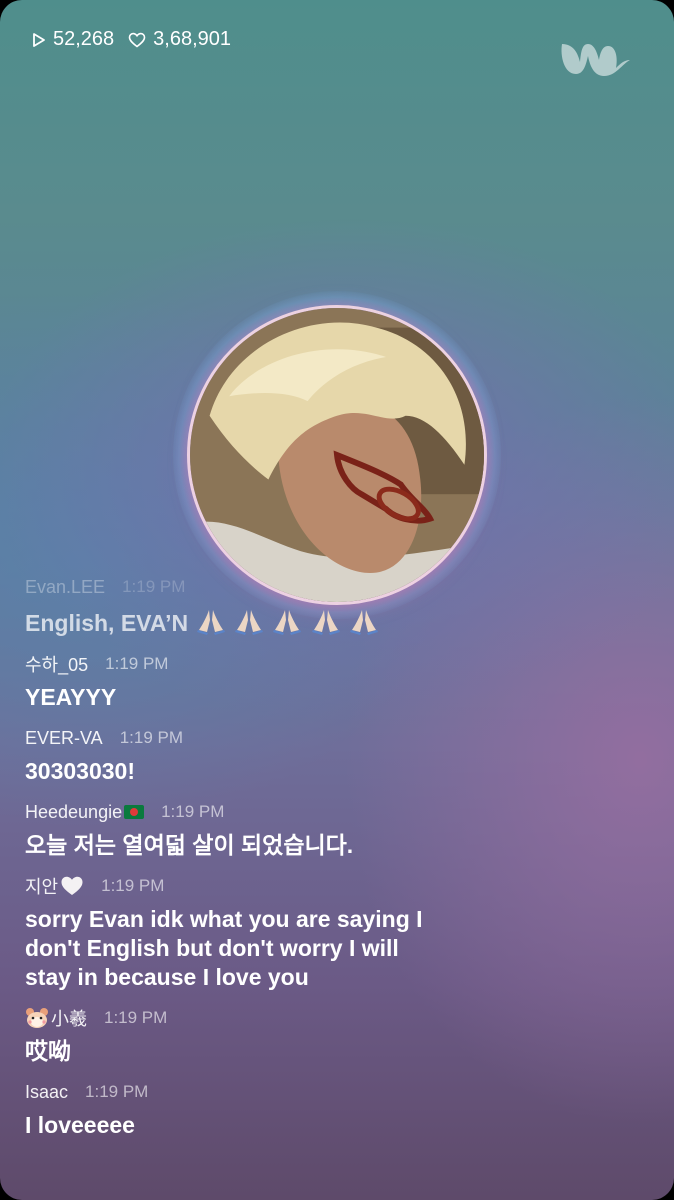  I want to click on play-count-value: 52,268, so click(84, 39).